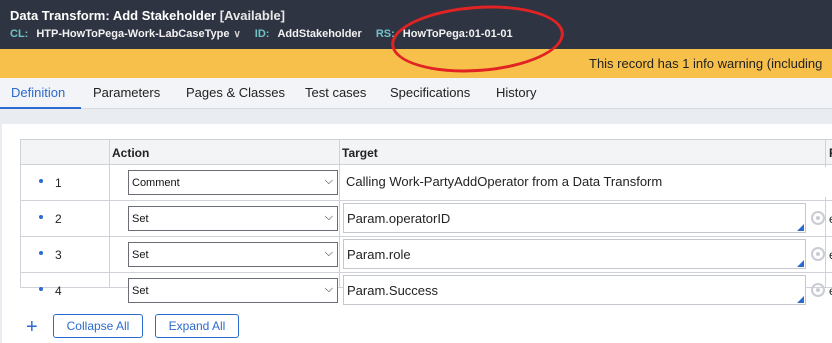 This screenshot has width=832, height=343. Describe the element at coordinates (58, 291) in the screenshot. I see `row-number: 4` at that location.